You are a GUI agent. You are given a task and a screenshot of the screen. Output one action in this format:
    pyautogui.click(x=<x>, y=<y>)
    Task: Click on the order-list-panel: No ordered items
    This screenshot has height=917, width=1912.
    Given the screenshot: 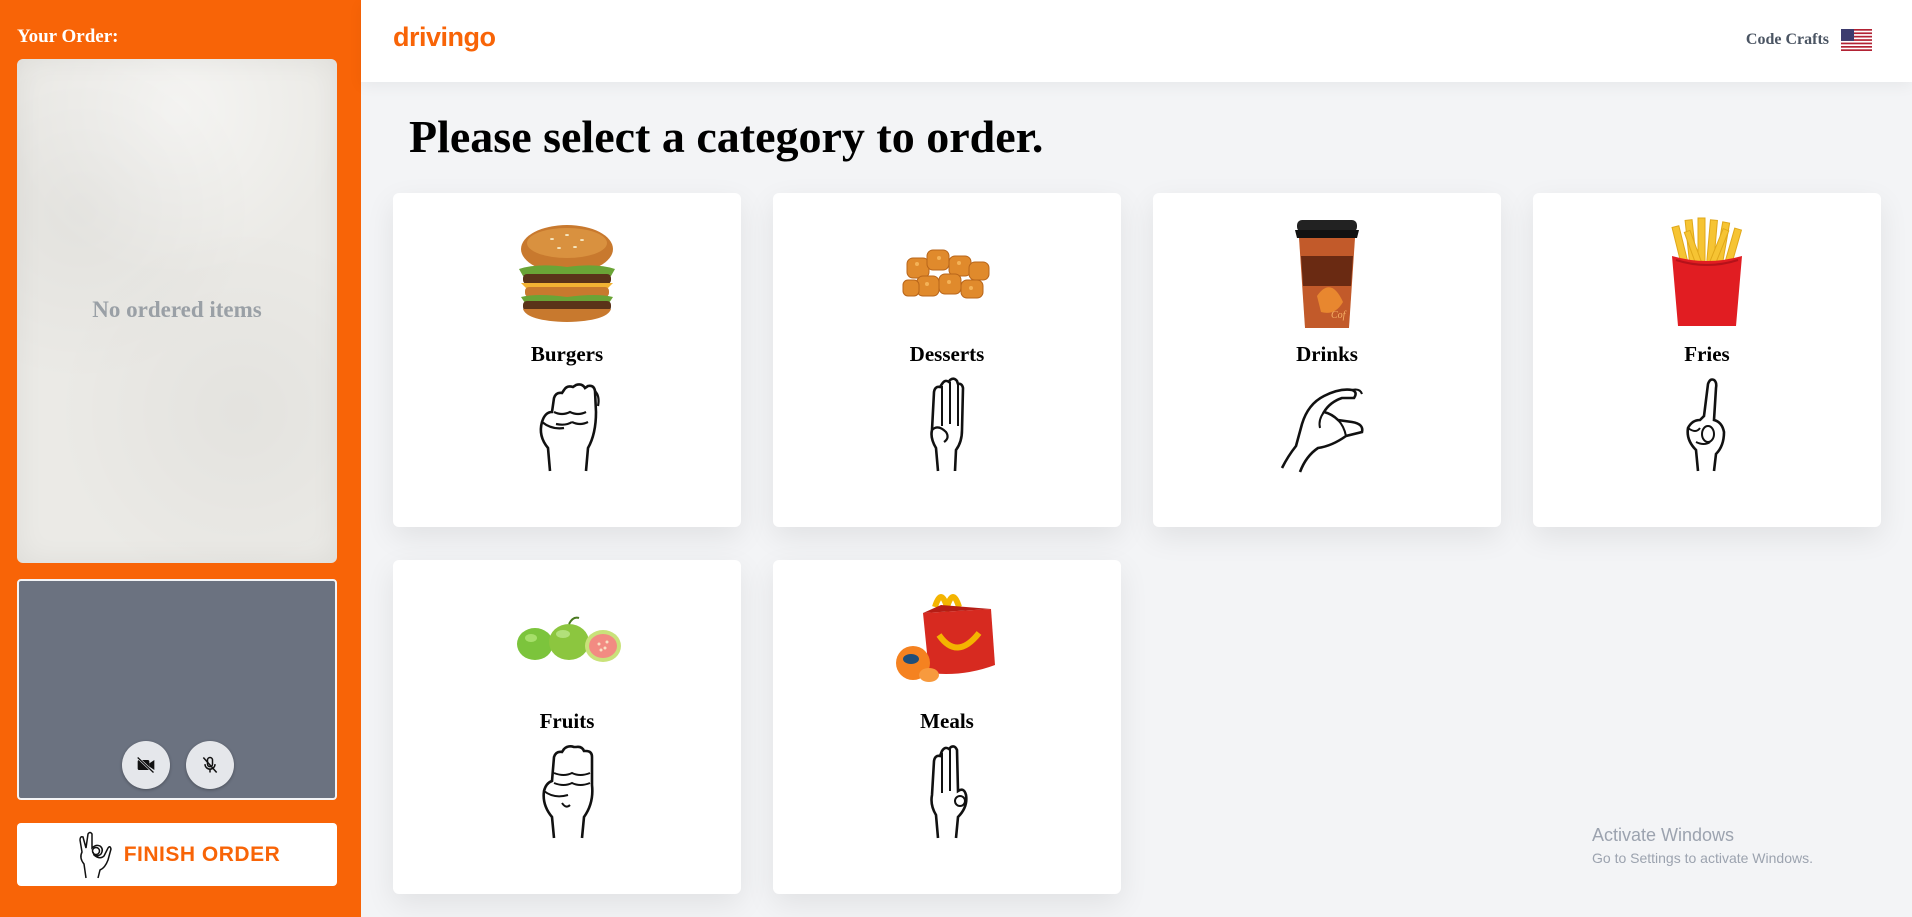 What is the action you would take?
    pyautogui.click(x=177, y=311)
    